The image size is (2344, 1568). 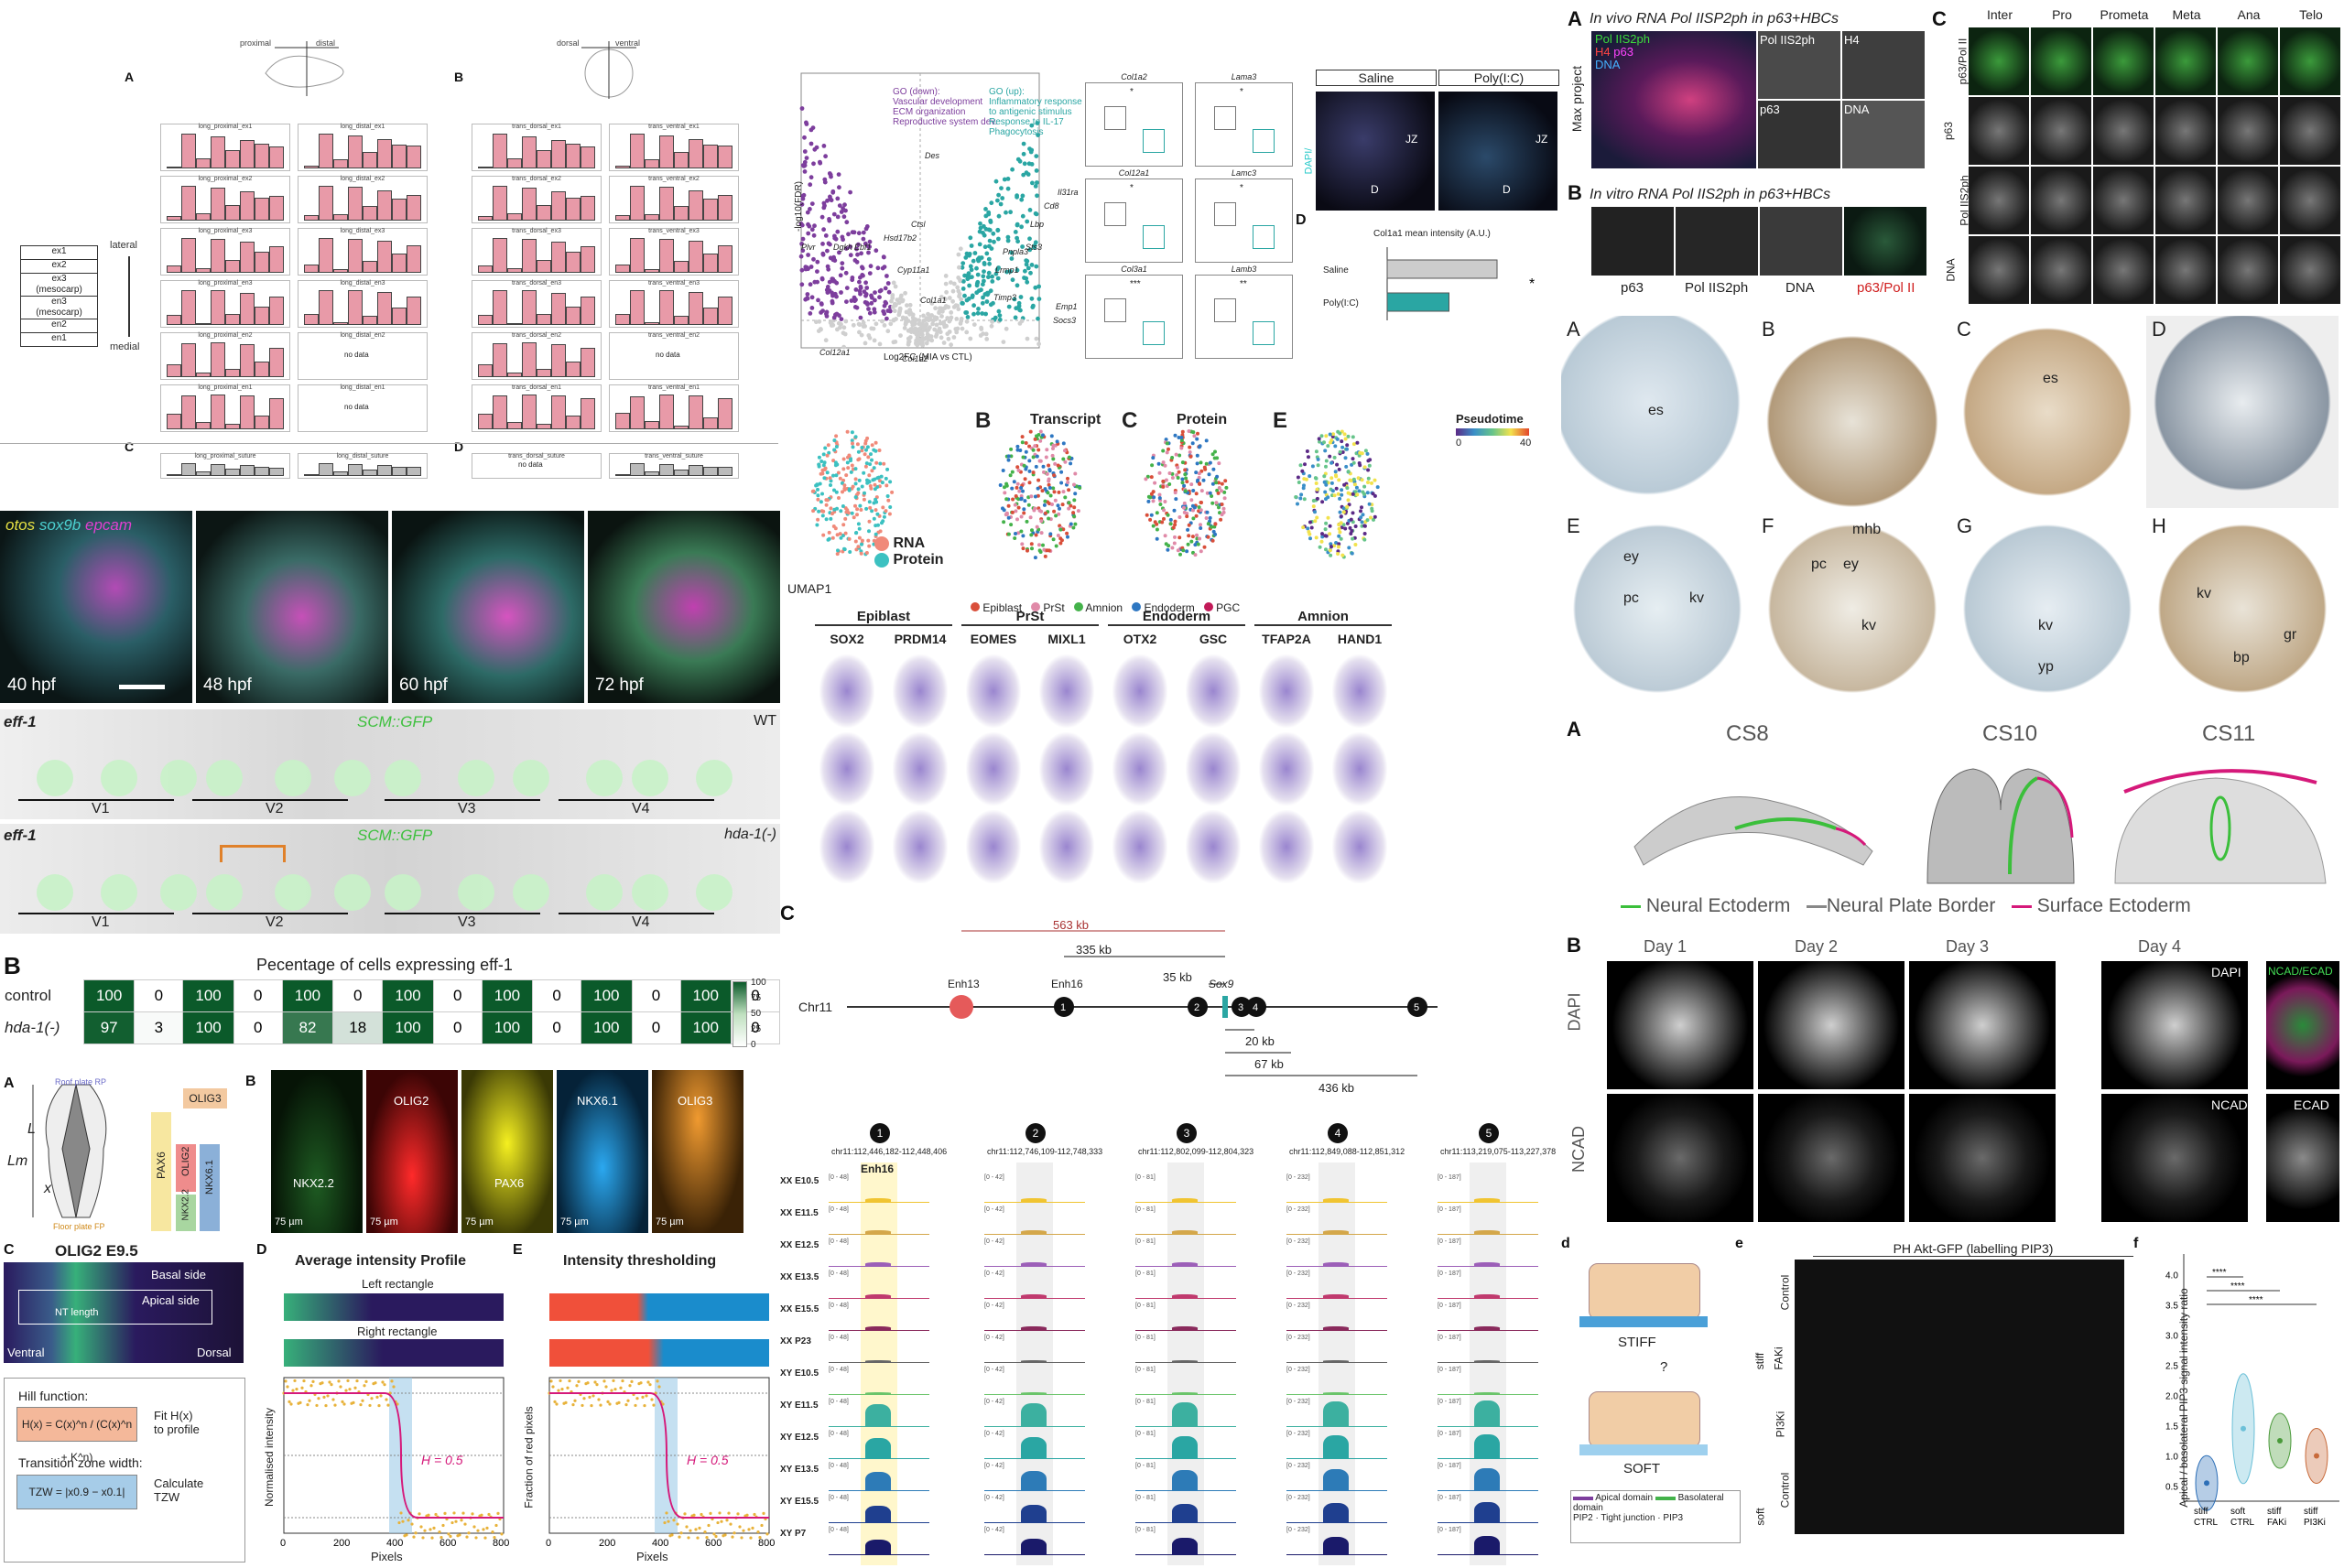 What do you see at coordinates (878, 1168) in the screenshot?
I see `enh16-track-label: Enh16` at bounding box center [878, 1168].